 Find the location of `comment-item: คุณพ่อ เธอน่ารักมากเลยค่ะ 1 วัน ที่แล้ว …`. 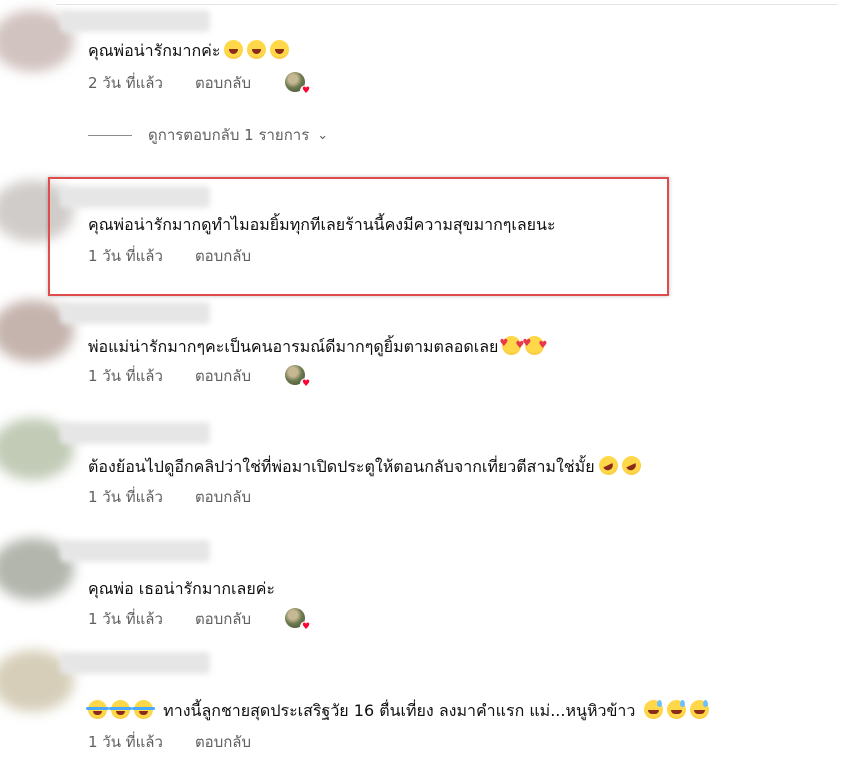

comment-item: คุณพ่อ เธอน่ารักมากเลยค่ะ 1 วัน ที่แล้ว … is located at coordinates (422, 588).